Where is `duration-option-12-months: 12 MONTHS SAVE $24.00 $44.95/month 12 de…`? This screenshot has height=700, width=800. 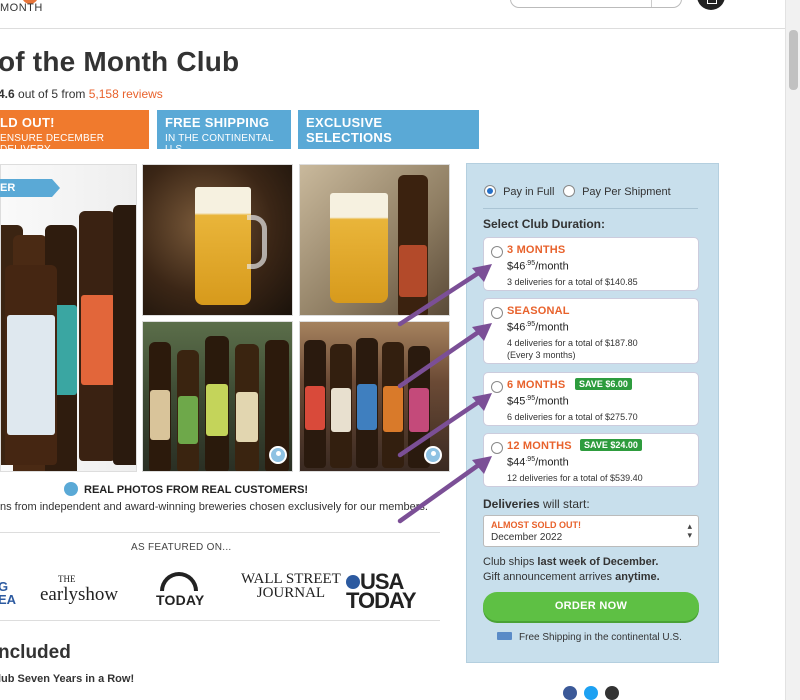
duration-option-12-months: 12 MONTHS SAVE $24.00 $44.95/month 12 de… is located at coordinates (591, 460).